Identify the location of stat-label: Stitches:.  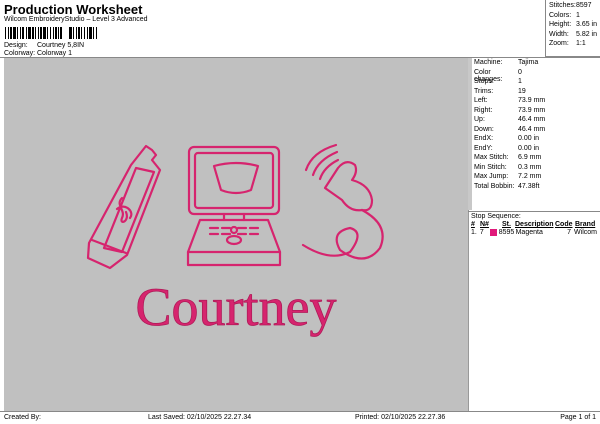
(562, 5).